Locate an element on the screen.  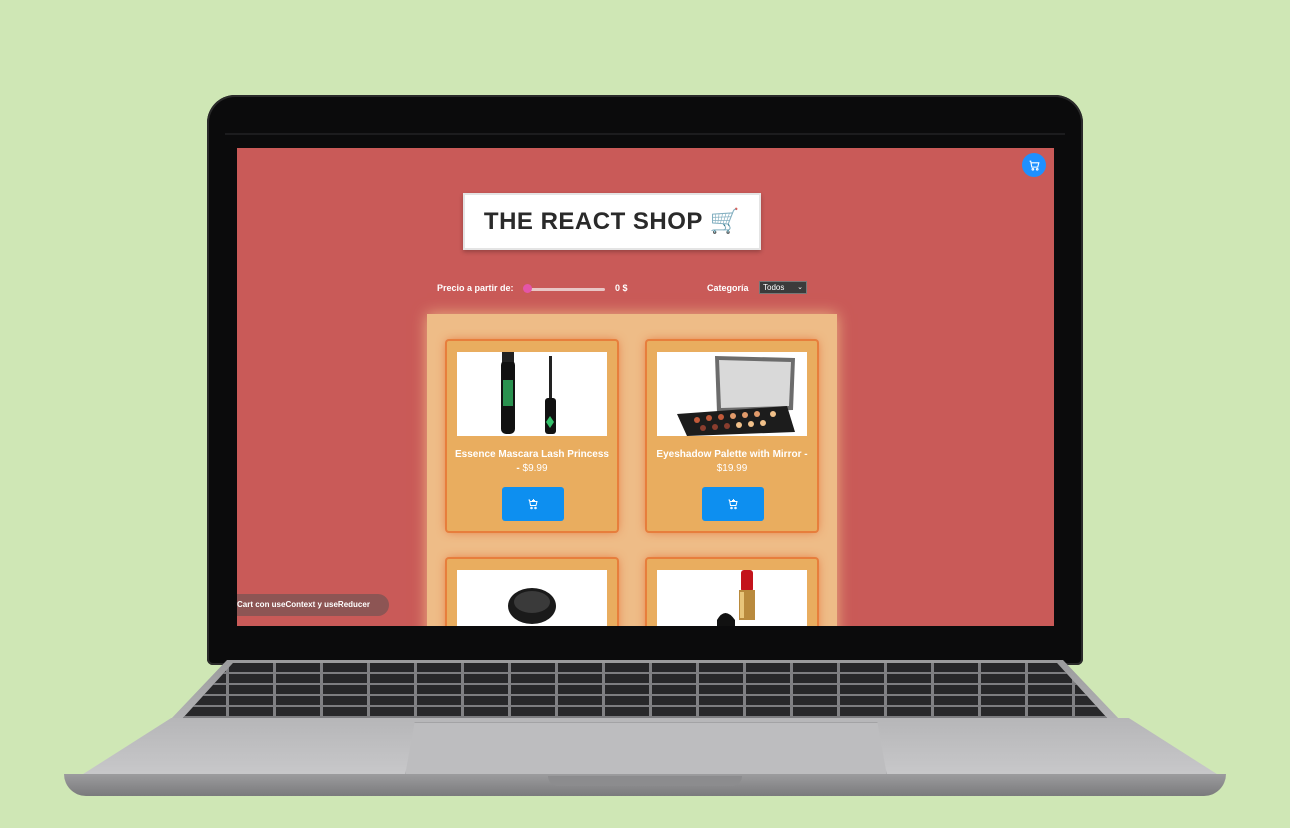
price-slider-thumb is located at coordinates (527, 288).